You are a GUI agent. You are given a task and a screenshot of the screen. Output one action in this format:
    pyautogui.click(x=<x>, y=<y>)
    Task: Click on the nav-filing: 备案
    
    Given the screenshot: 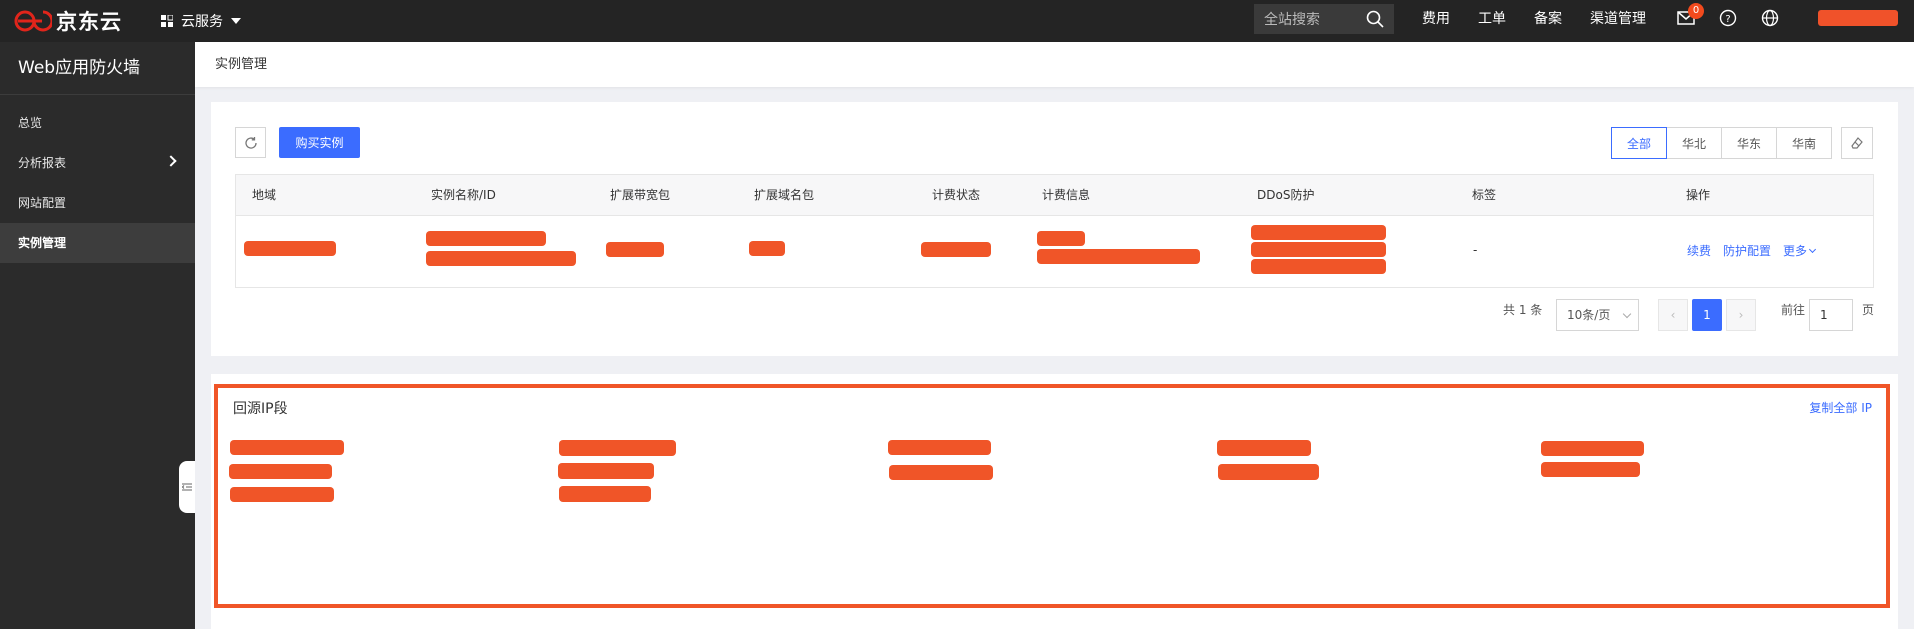 What is the action you would take?
    pyautogui.click(x=1548, y=18)
    